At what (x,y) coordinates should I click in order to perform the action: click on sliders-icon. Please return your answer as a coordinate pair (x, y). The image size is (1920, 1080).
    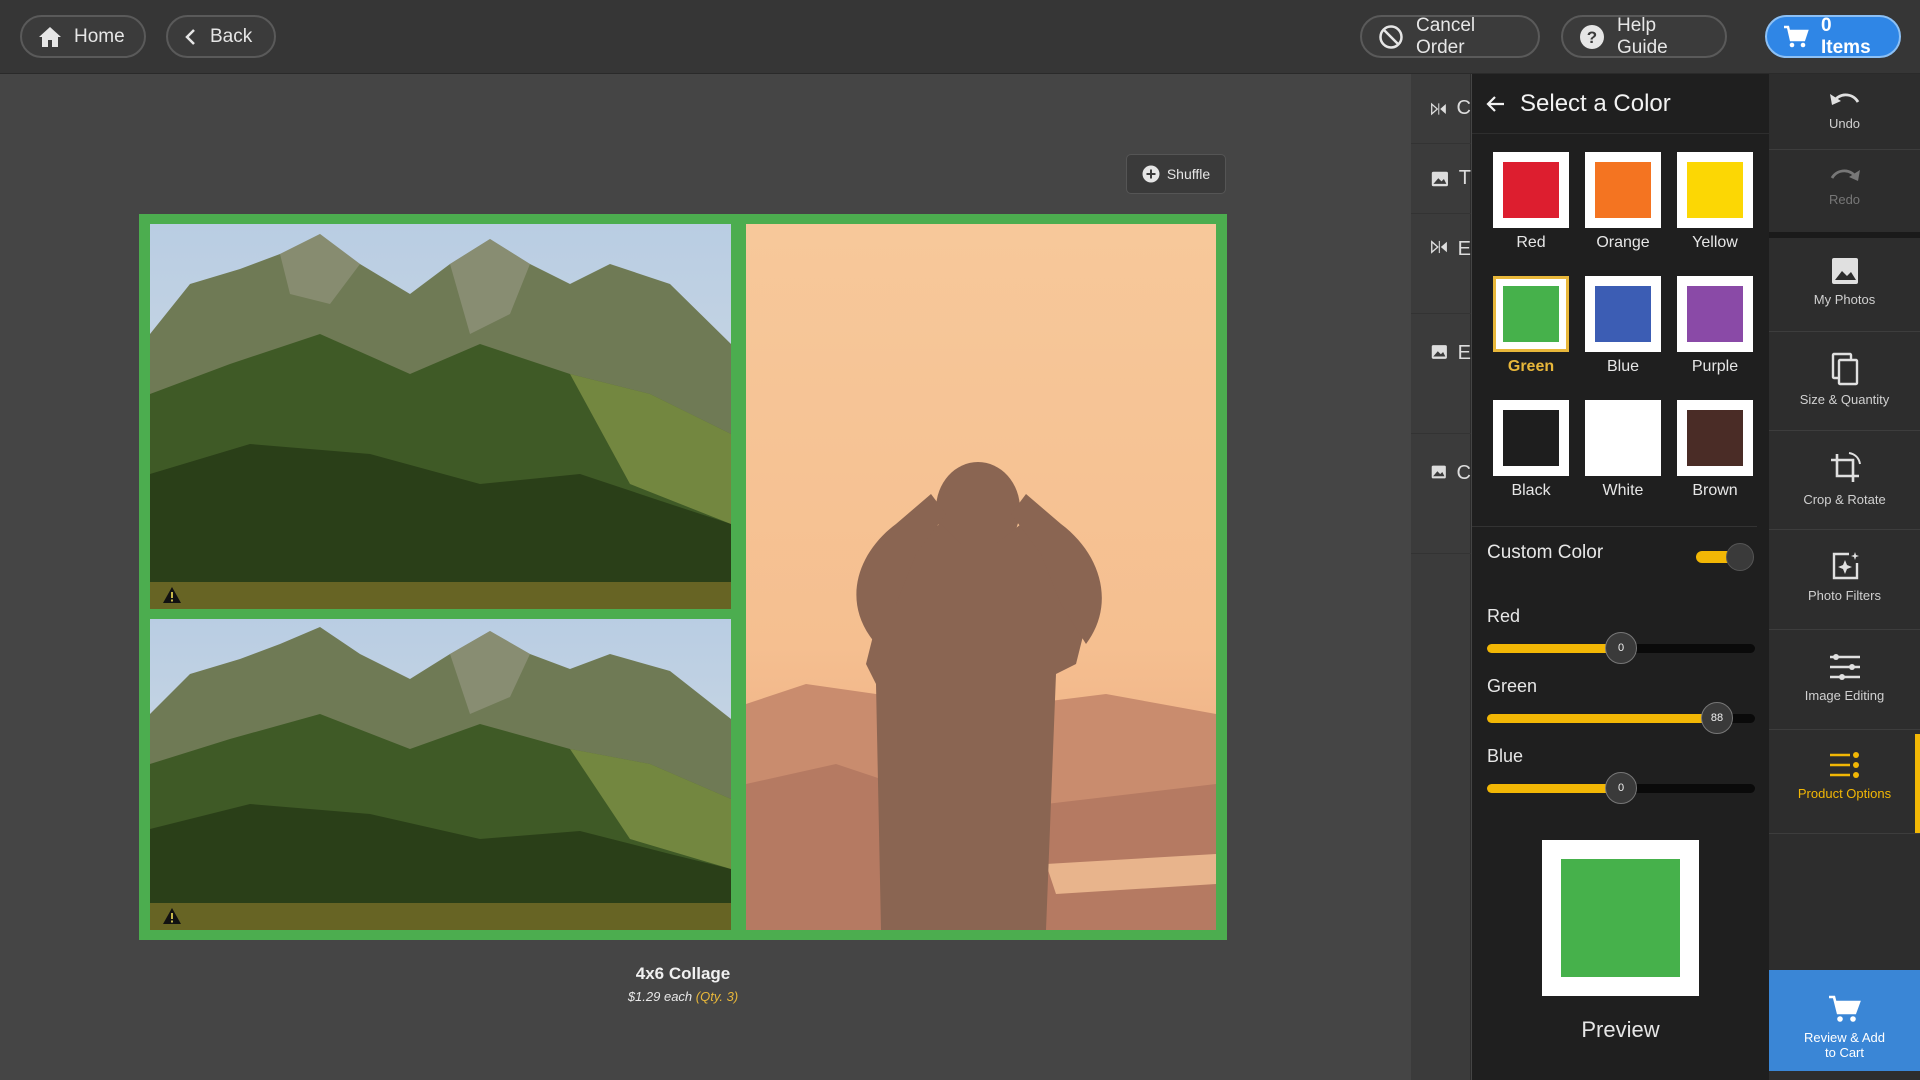
    Looking at the image, I should click on (1844, 667).